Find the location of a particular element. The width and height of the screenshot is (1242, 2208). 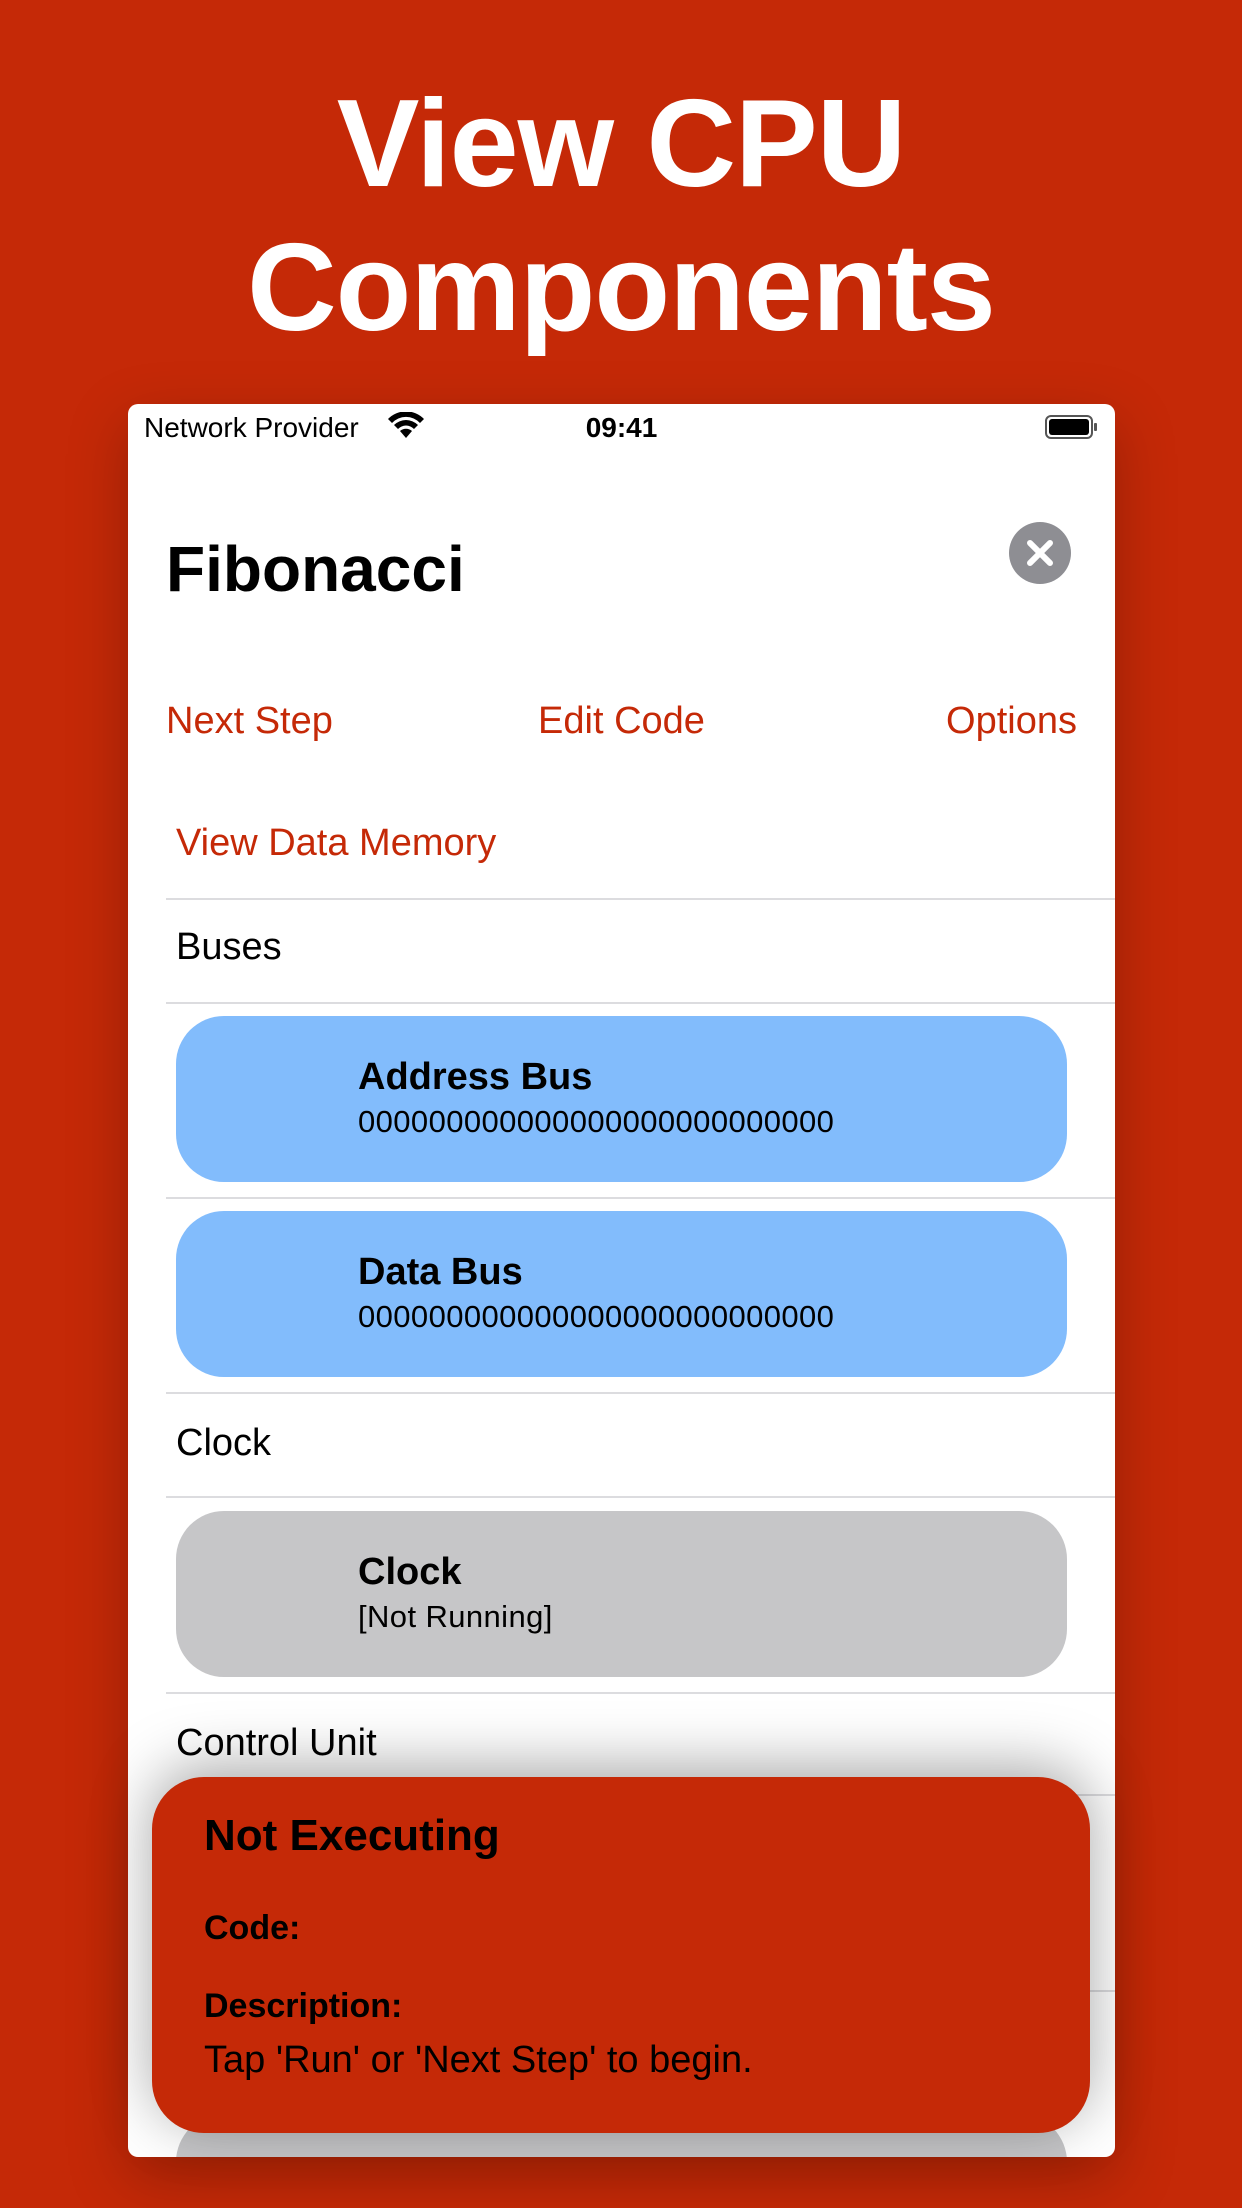

status-time: 09:41 is located at coordinates (621, 427).